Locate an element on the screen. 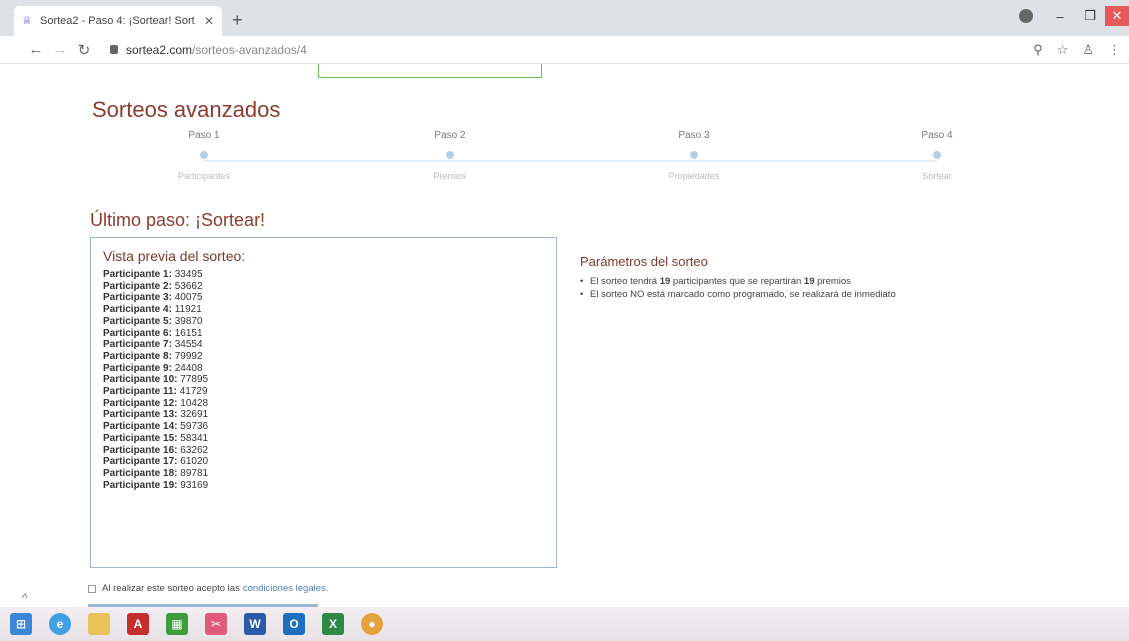 The image size is (1129, 641). participant-number: 61020 is located at coordinates (194, 462).